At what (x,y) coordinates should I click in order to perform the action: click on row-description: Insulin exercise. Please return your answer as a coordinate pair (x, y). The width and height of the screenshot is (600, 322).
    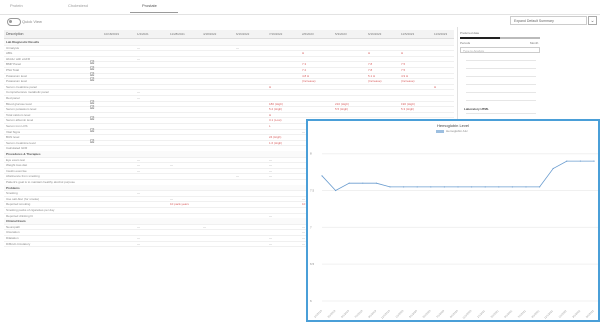
    Looking at the image, I should click on (16, 170).